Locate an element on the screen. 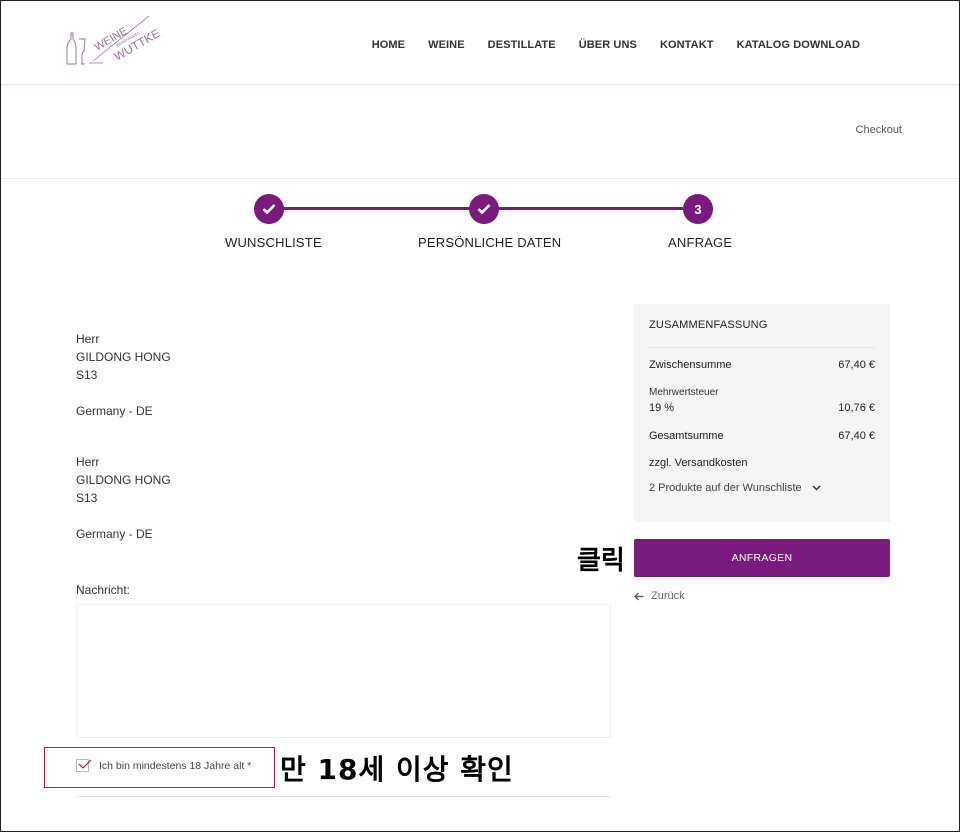 This screenshot has height=832, width=960. vat-rate: 19 % is located at coordinates (662, 408).